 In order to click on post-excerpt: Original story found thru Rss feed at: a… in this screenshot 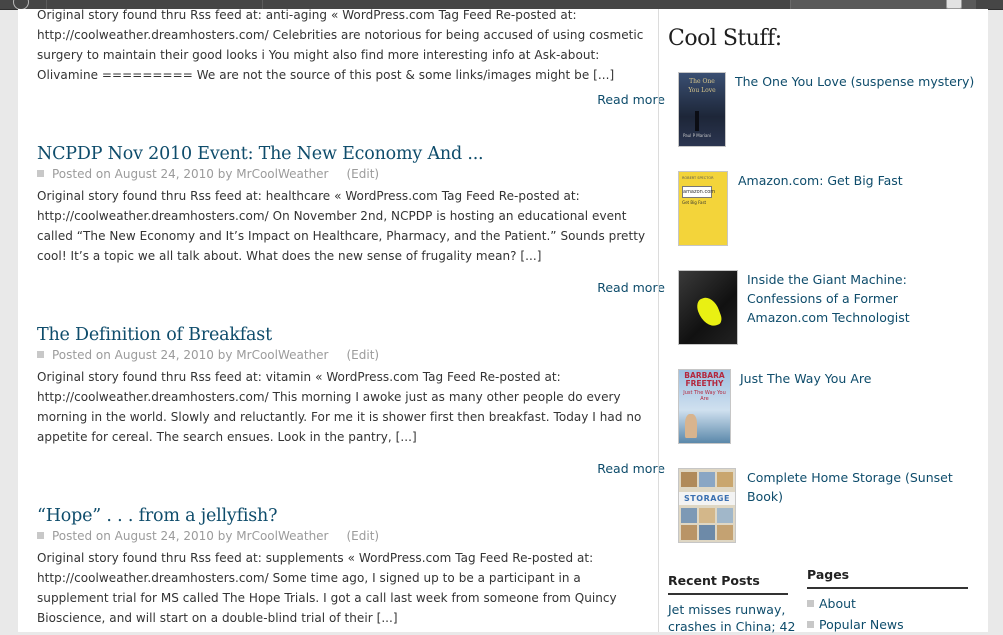, I will do `click(340, 45)`.